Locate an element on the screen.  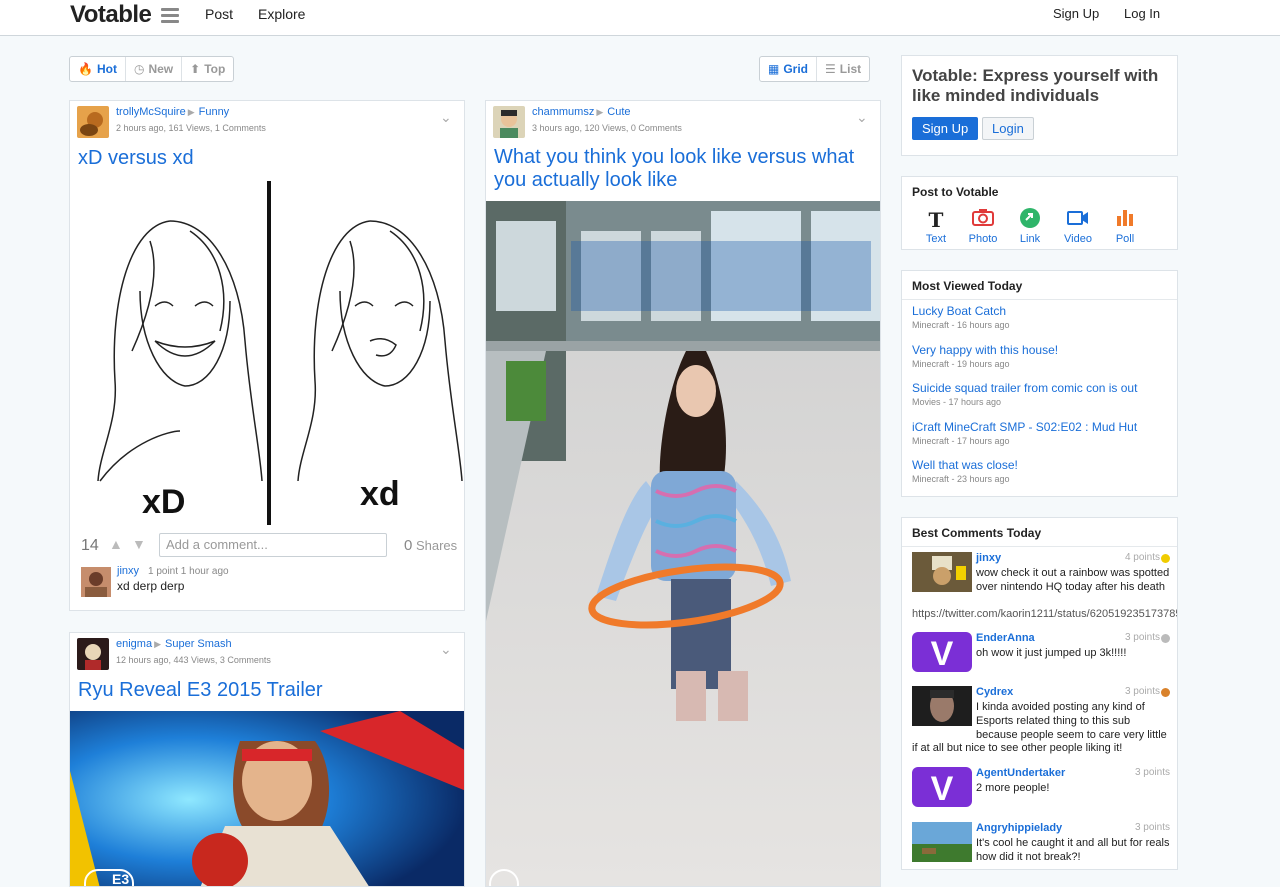
nav-explore: Explore is located at coordinates (281, 14).